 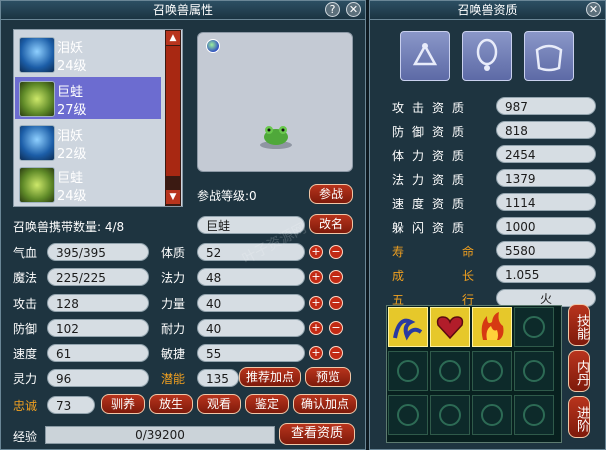 I want to click on tame-button: 驯养, so click(x=123, y=404).